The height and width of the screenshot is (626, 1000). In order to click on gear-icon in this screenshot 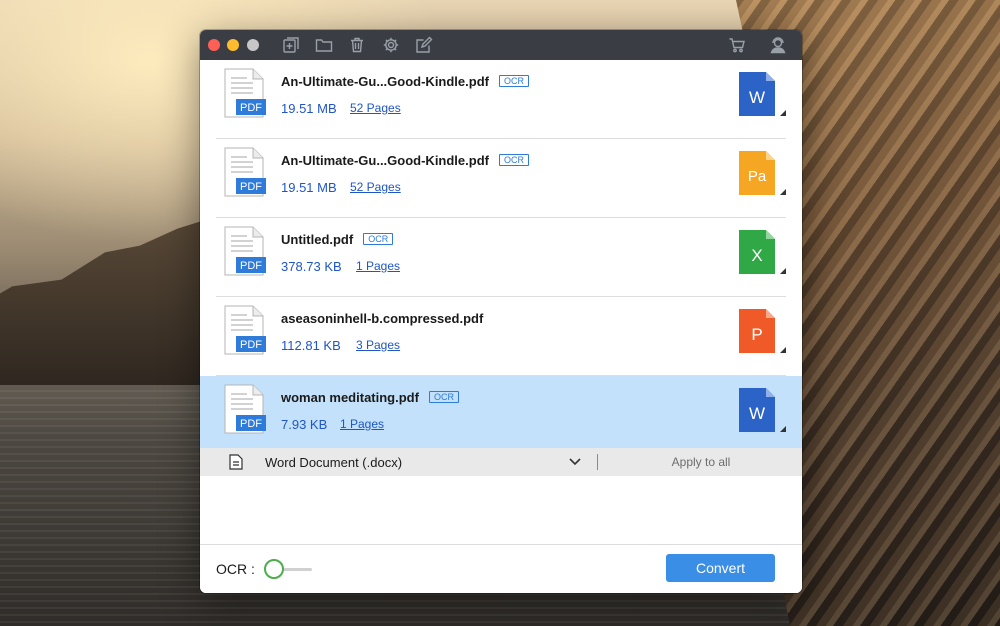, I will do `click(391, 45)`.